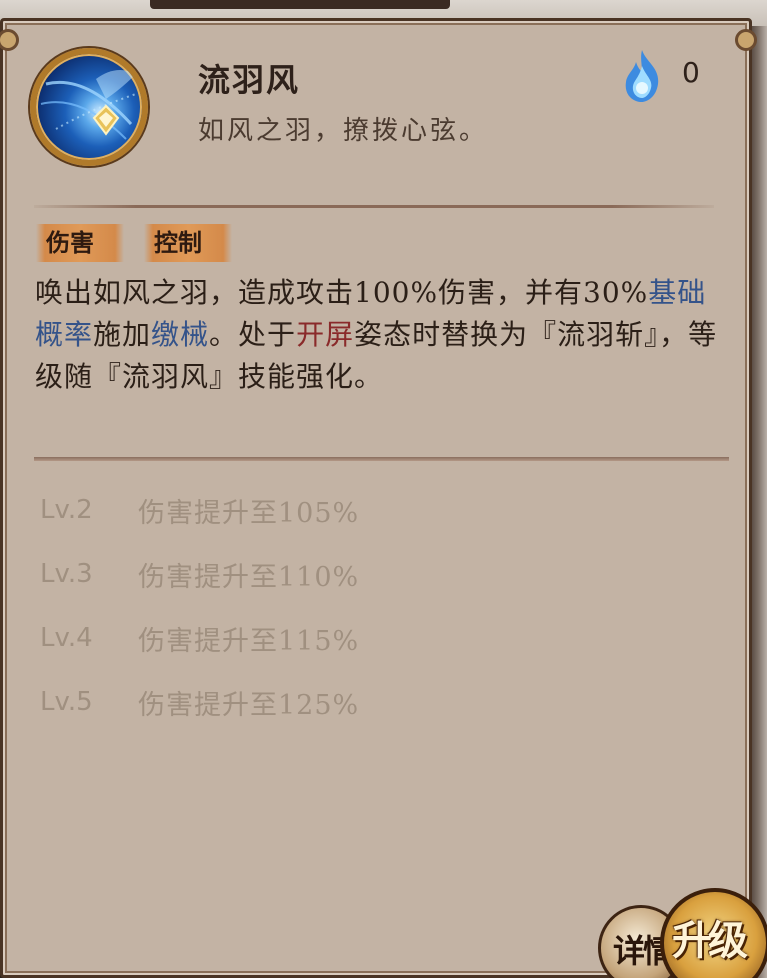 The image size is (767, 978). Describe the element at coordinates (9, 40) in the screenshot. I see `corner-ornament-left` at that location.